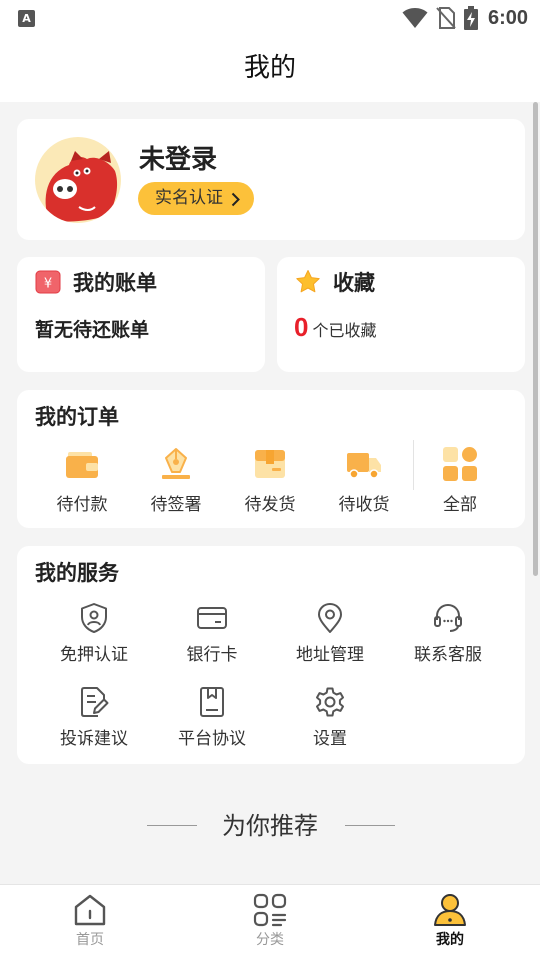 The image size is (540, 960). I want to click on profile-card: 未登录 实名认证, so click(271, 179).